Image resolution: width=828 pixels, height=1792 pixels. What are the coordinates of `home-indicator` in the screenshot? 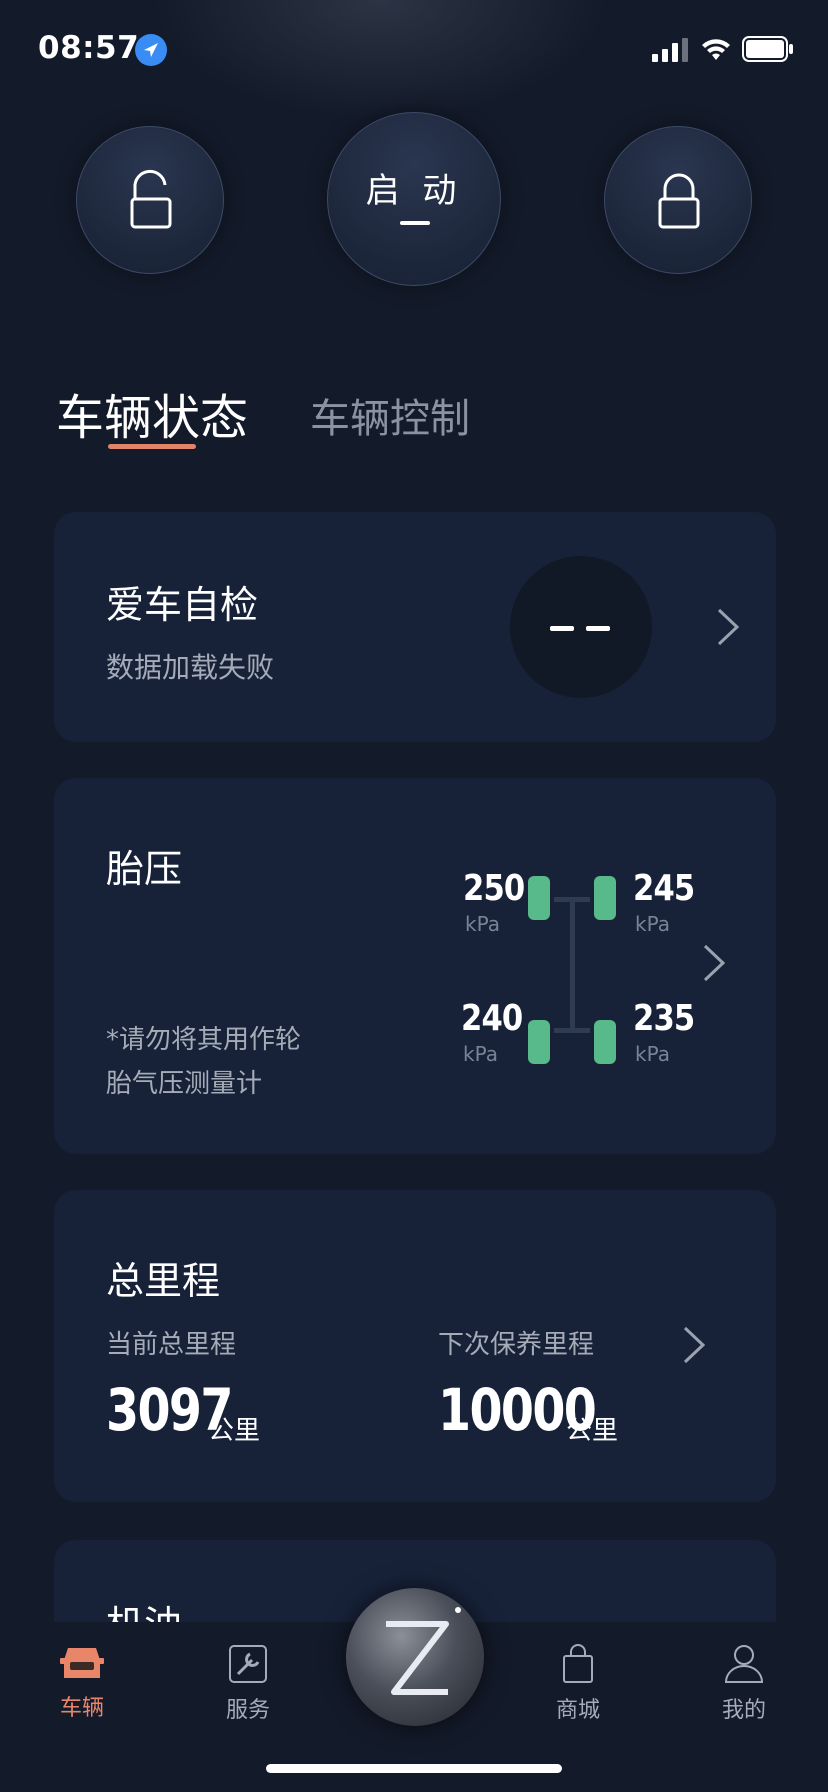 It's located at (414, 1768).